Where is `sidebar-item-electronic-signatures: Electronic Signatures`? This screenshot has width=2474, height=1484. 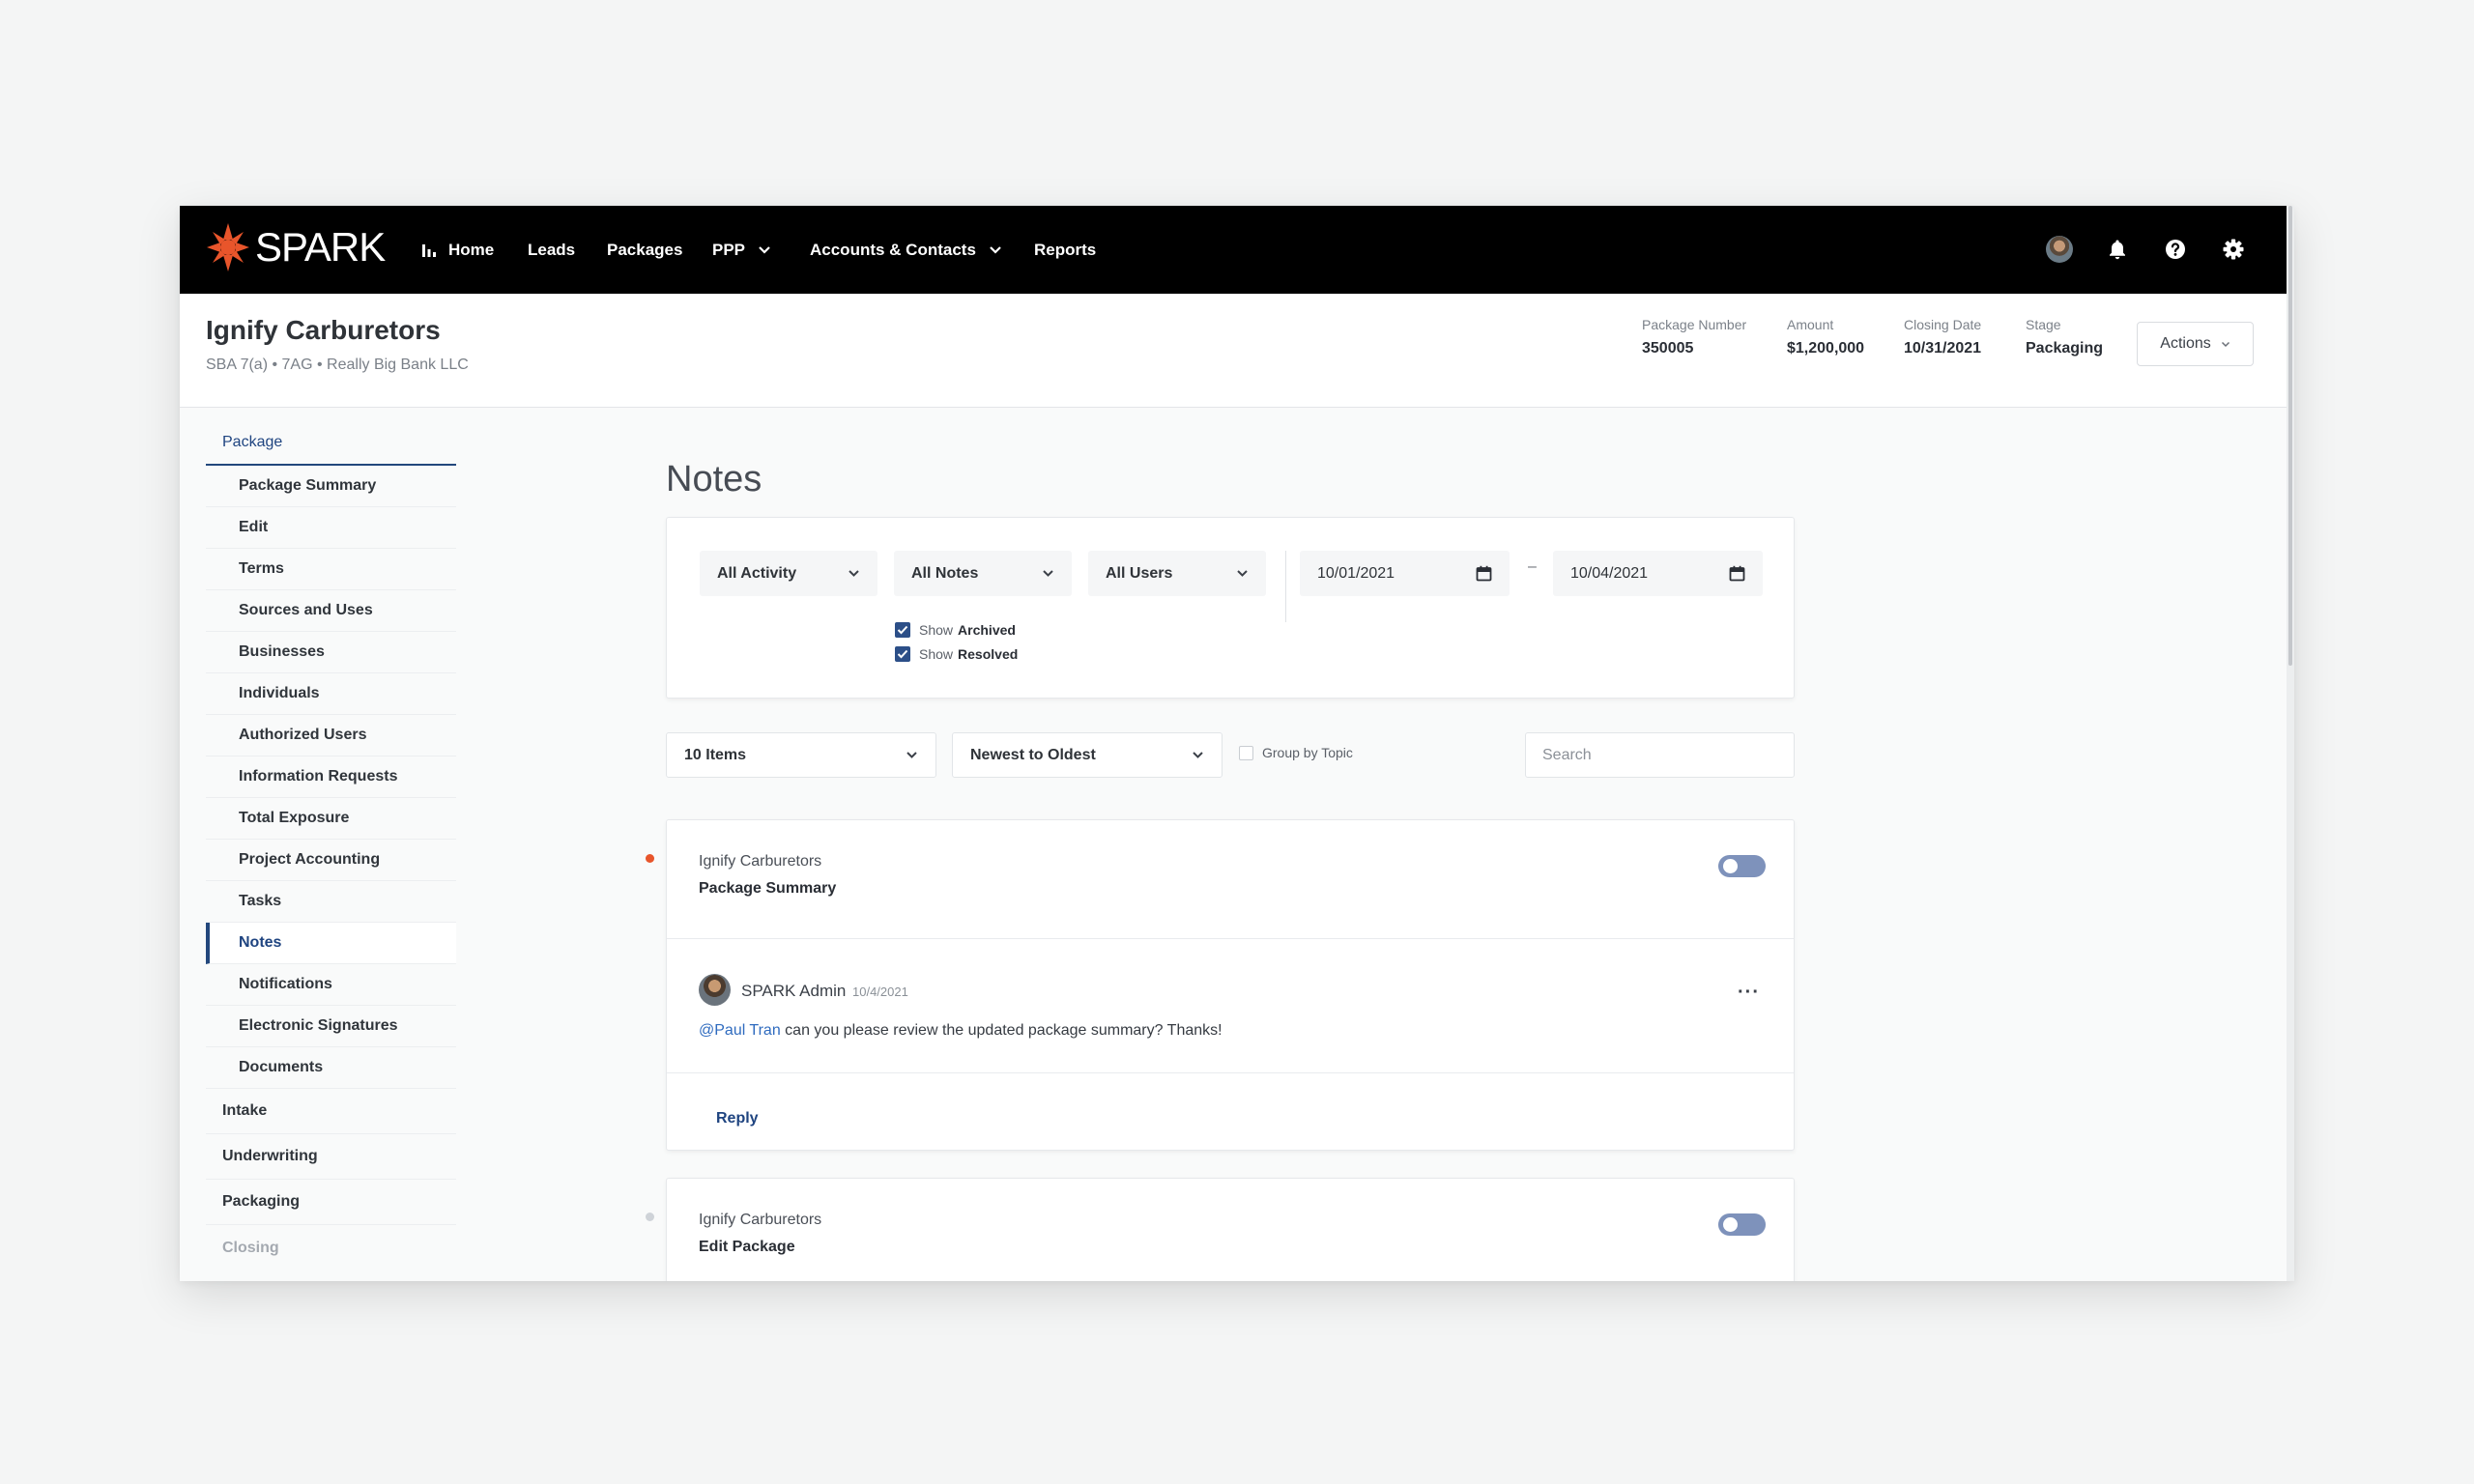
sidebar-item-electronic-signatures: Electronic Signatures is located at coordinates (331, 1027).